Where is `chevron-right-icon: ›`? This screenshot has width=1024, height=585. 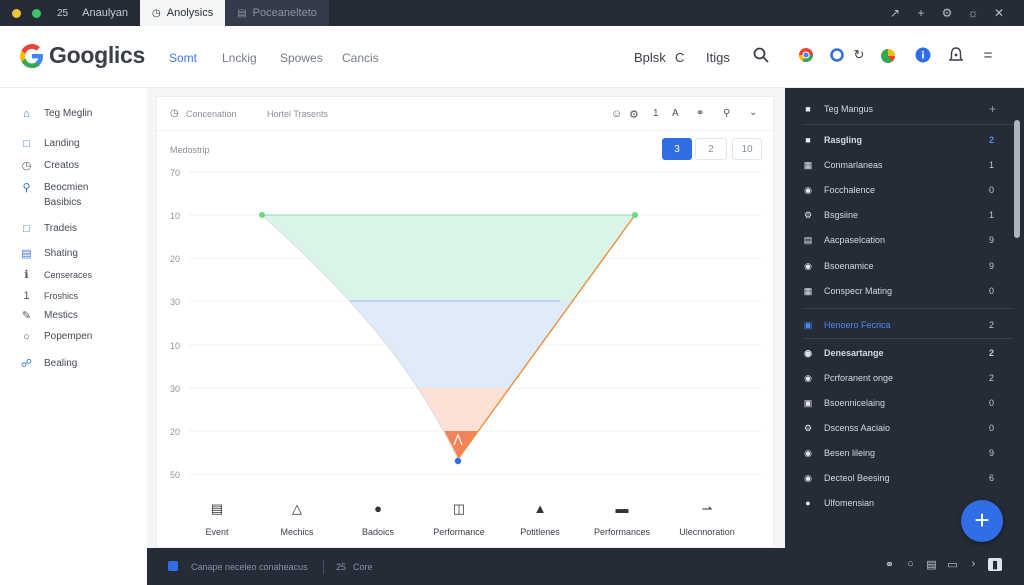 chevron-right-icon: › is located at coordinates (973, 564).